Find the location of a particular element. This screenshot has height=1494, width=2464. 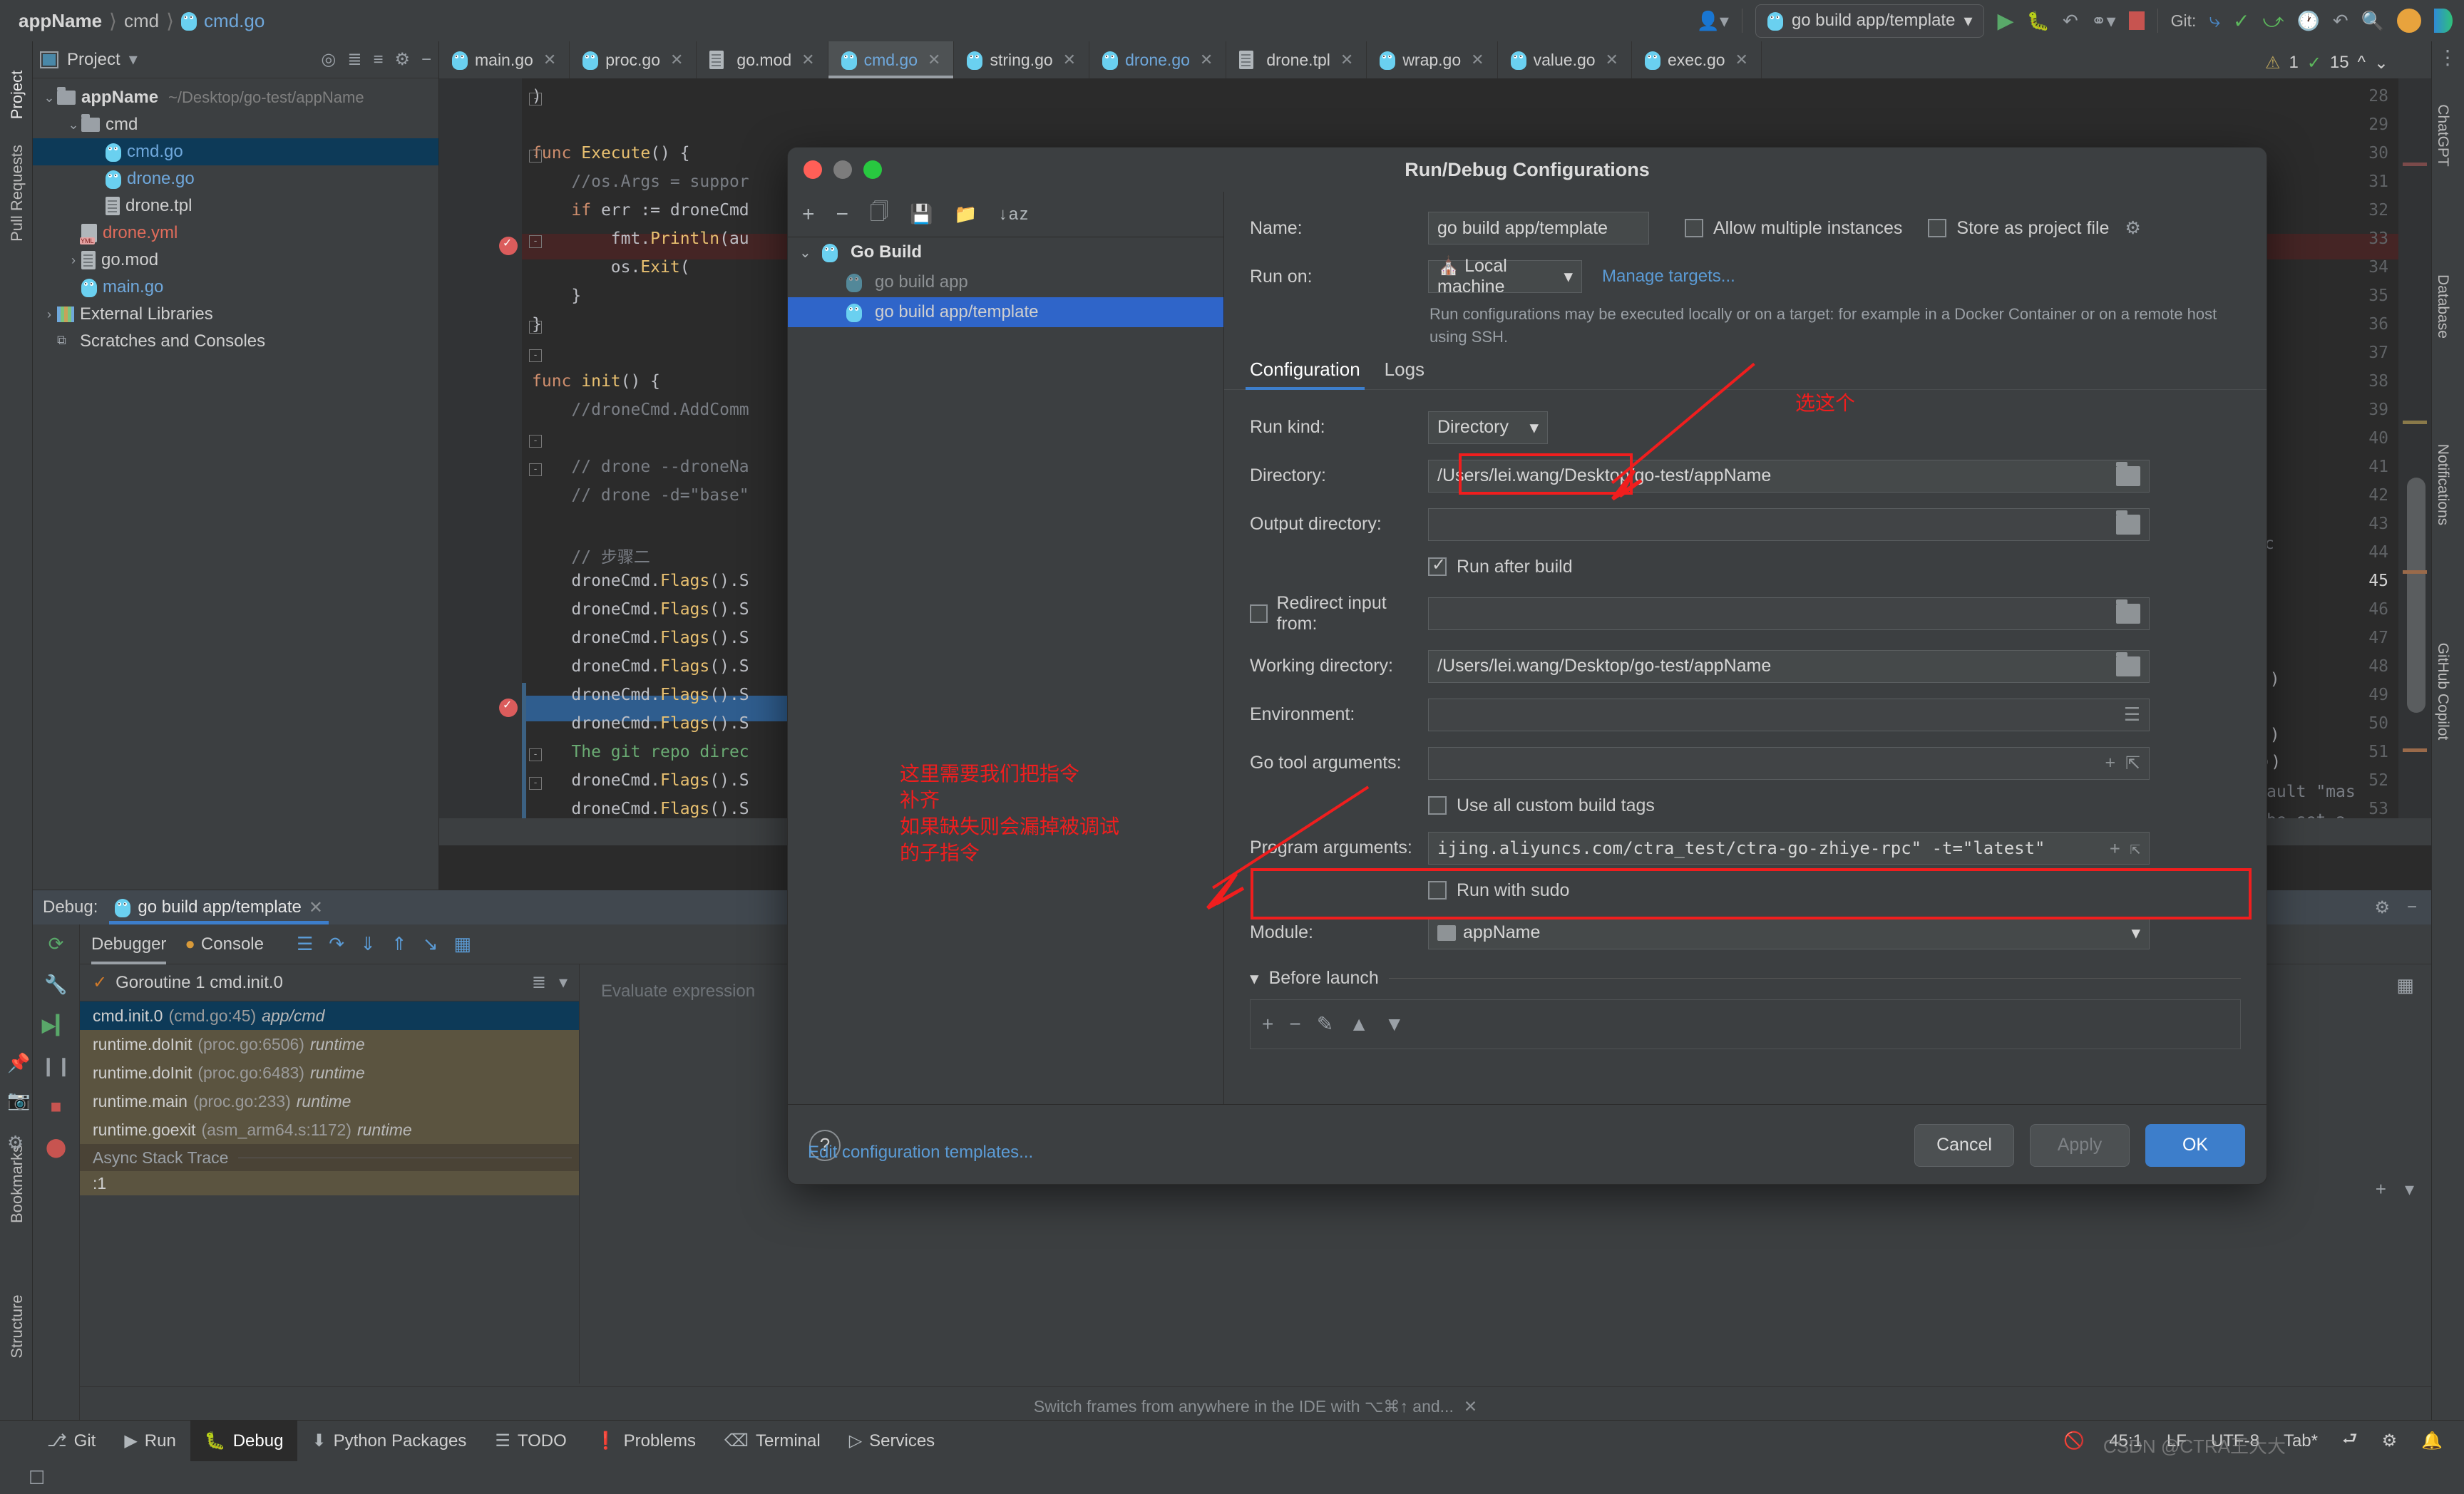

store-as-project-file-checkbox: Store as project file ⚙ is located at coordinates (2034, 228).